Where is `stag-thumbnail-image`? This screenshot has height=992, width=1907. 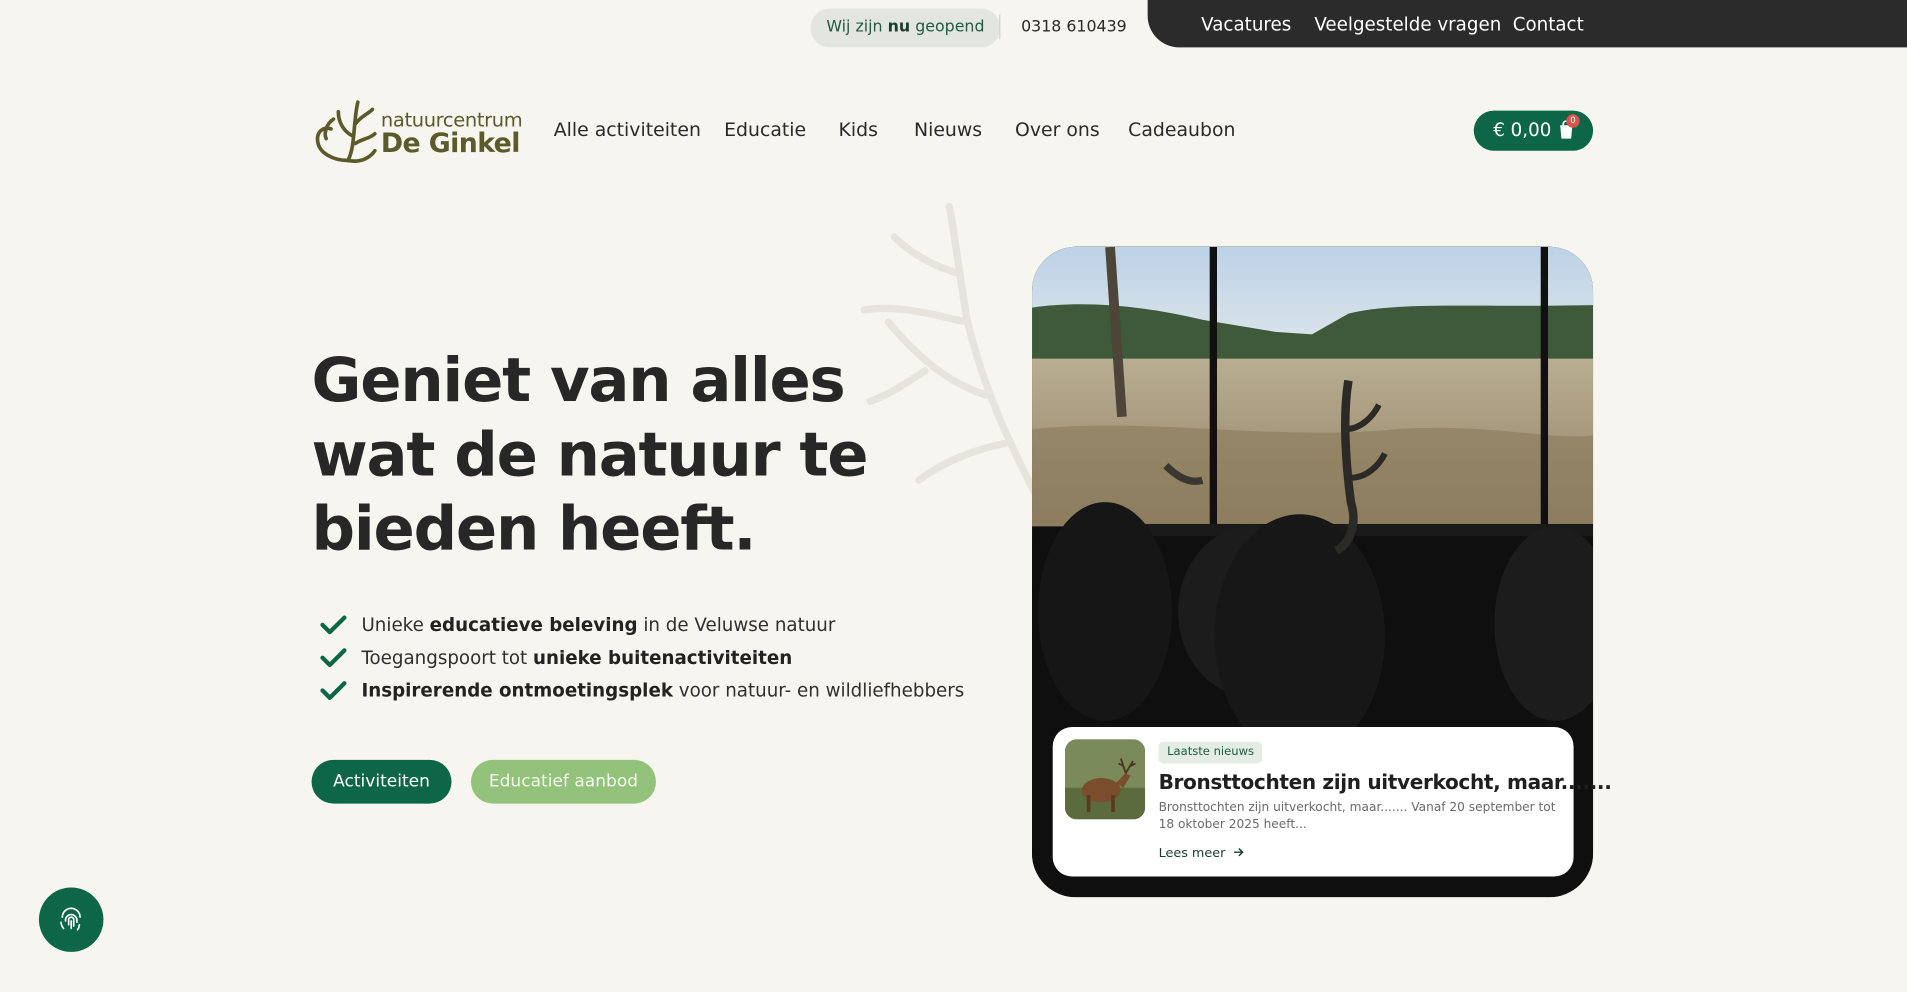
stag-thumbnail-image is located at coordinates (1105, 779).